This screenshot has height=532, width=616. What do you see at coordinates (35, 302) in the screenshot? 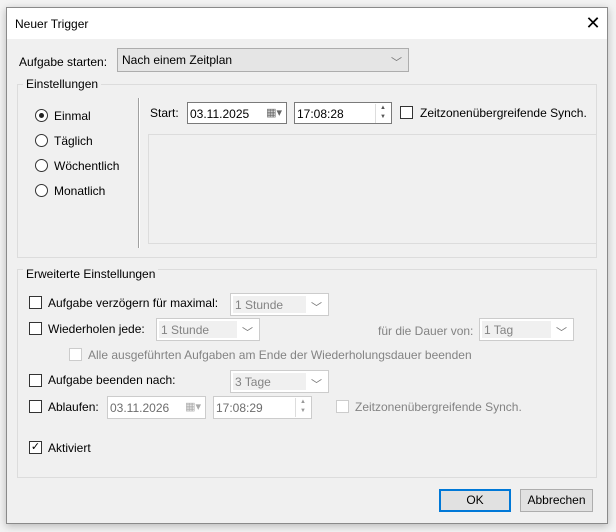
I see `delay-checkbox` at bounding box center [35, 302].